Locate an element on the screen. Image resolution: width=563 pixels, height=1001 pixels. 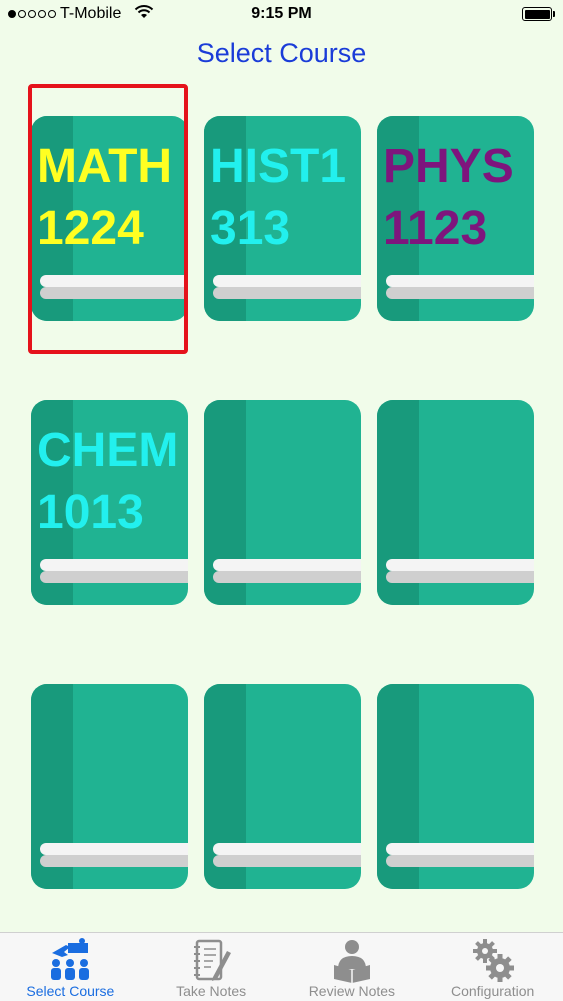
course-book-phys1123: PHYS 1123 is located at coordinates (455, 218).